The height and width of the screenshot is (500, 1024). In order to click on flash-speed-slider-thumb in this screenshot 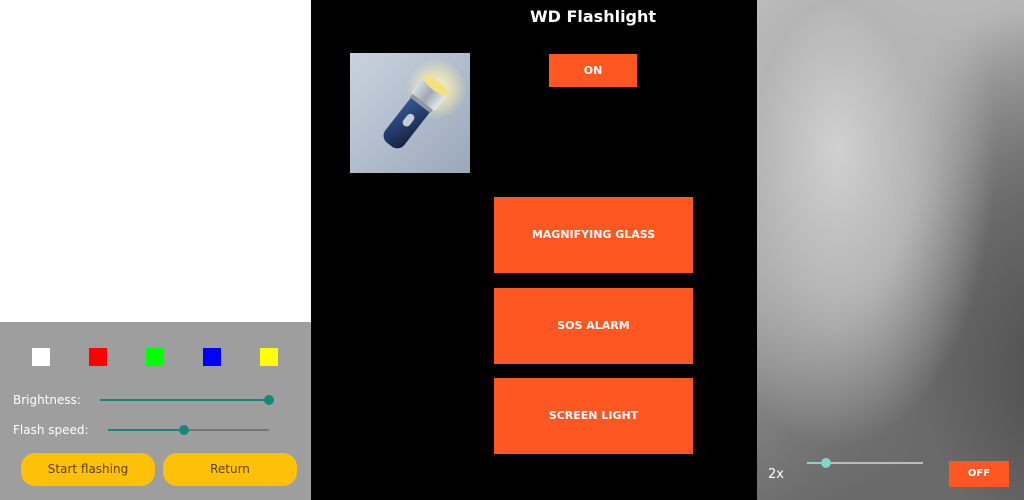, I will do `click(183, 430)`.